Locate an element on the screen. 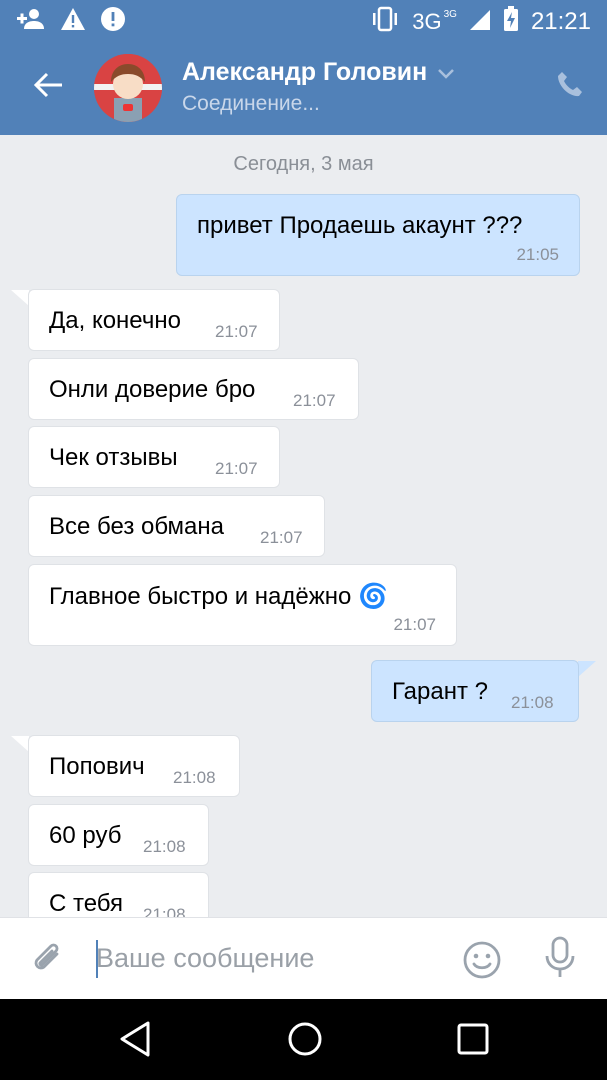 The image size is (607, 1080). vibrate-icon is located at coordinates (385, 21).